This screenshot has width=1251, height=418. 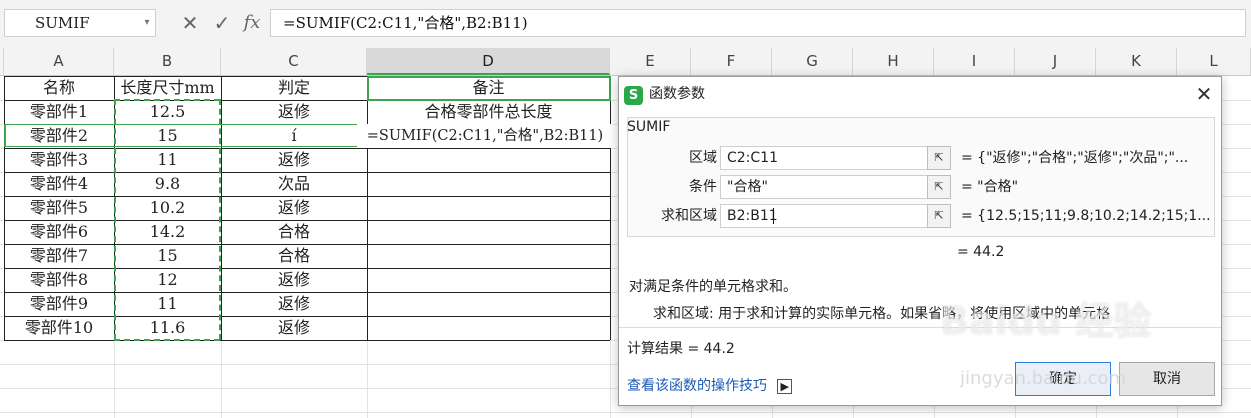 What do you see at coordinates (835, 158) in the screenshot?
I see `param-input-range: C2:C11` at bounding box center [835, 158].